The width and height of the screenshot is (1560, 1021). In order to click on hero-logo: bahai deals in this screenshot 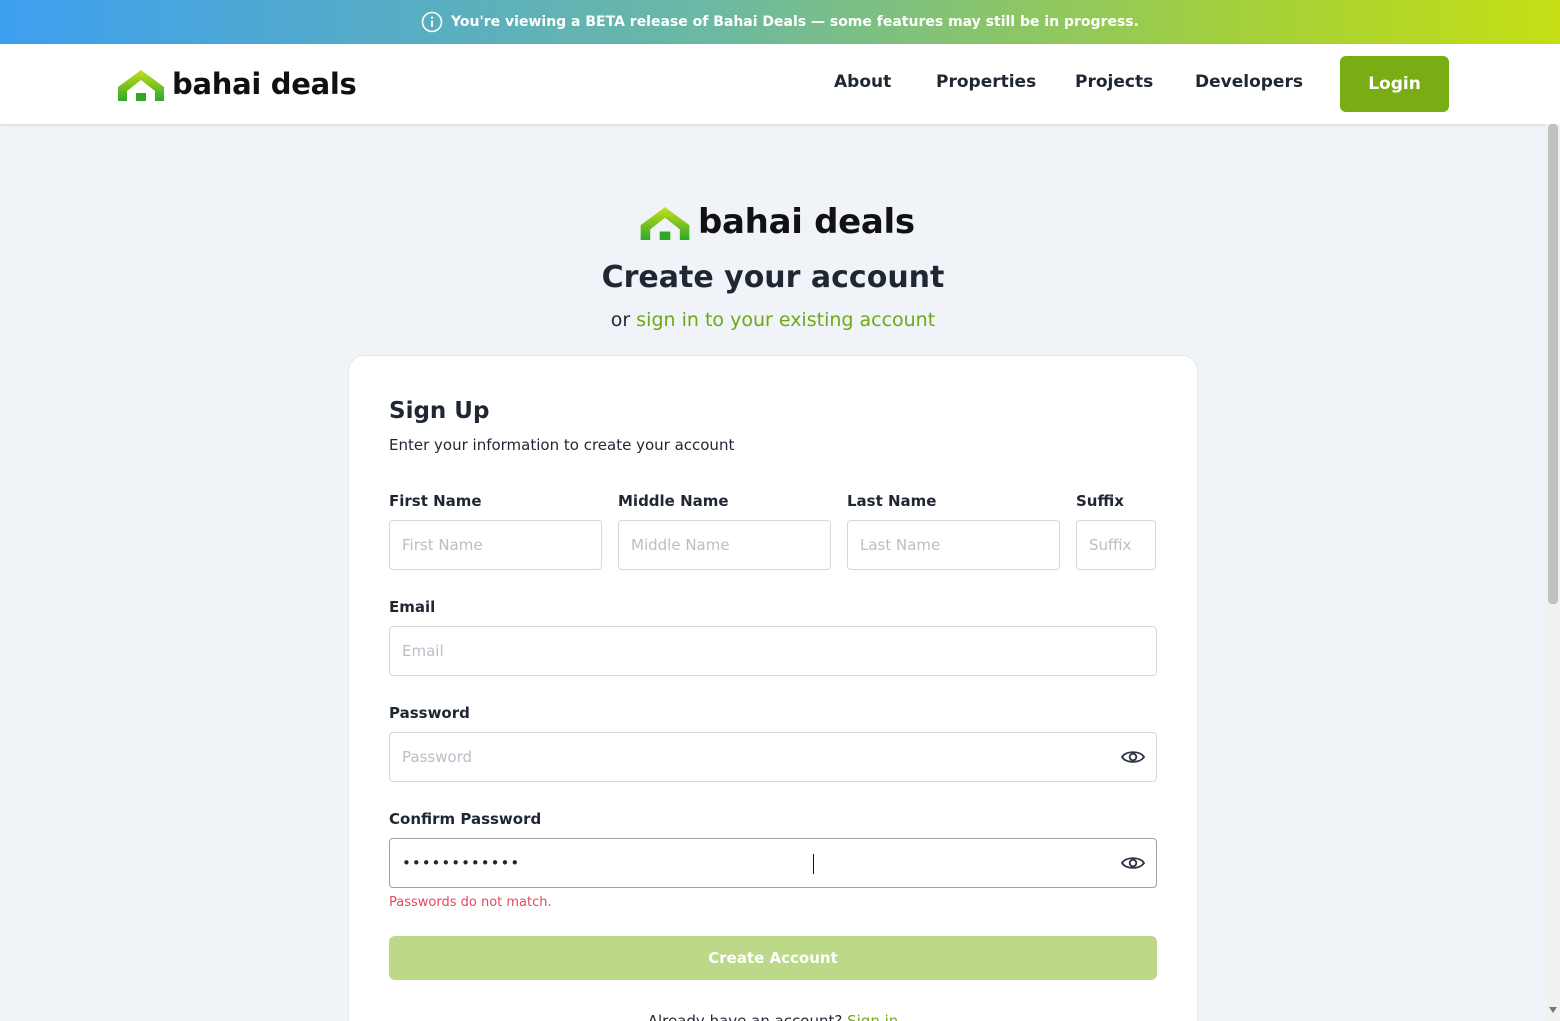, I will do `click(776, 222)`.